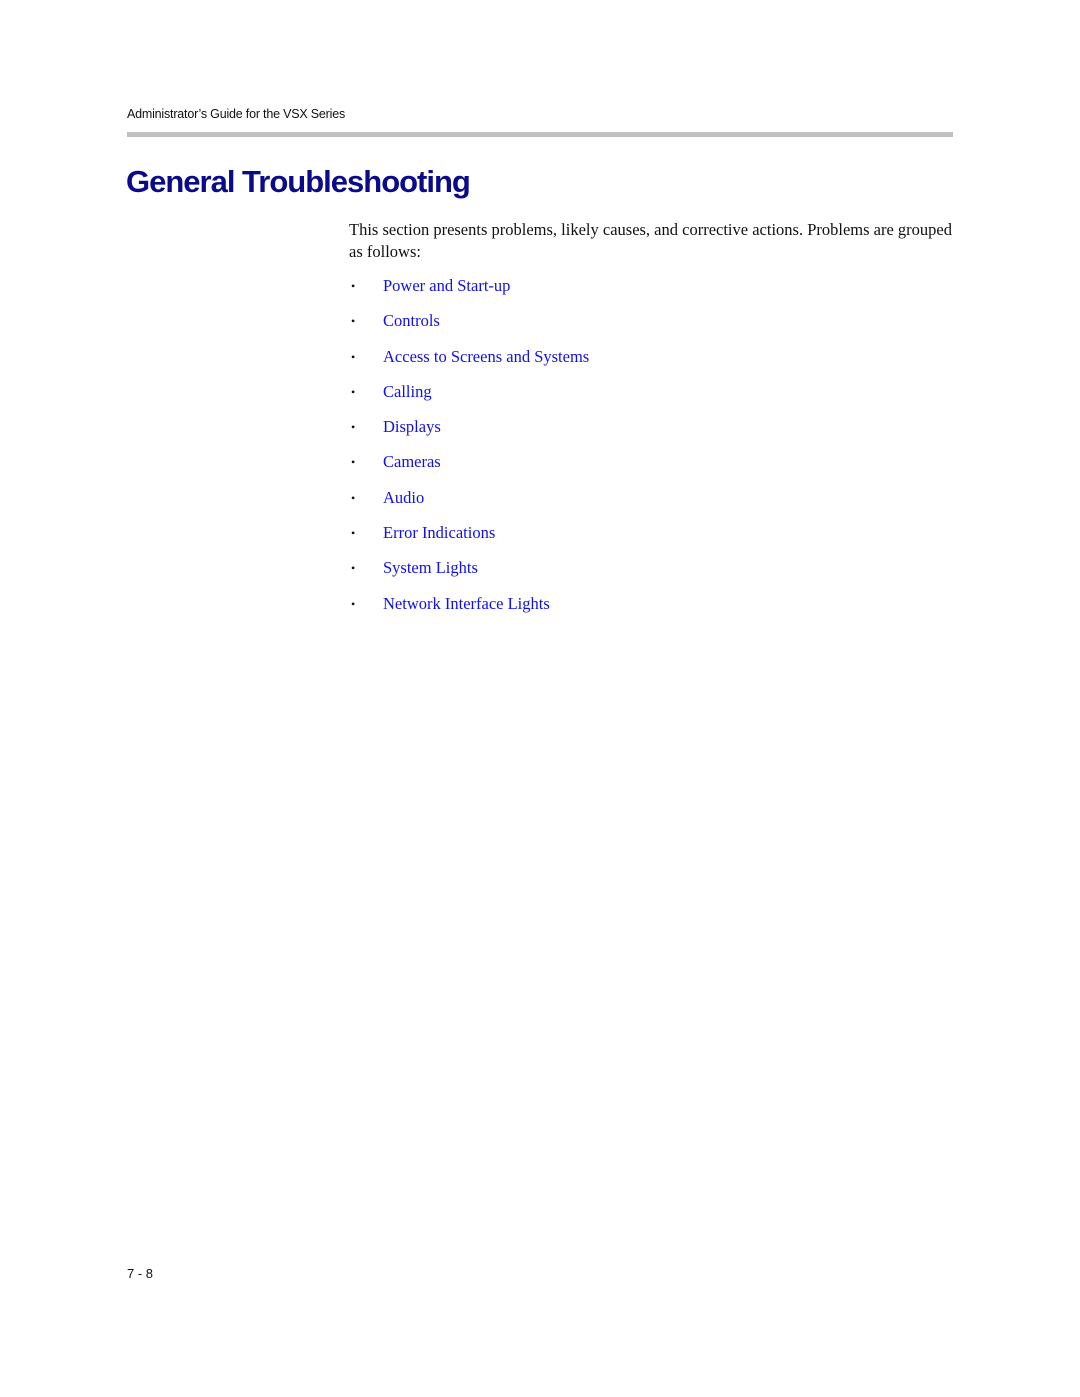 The height and width of the screenshot is (1397, 1080). I want to click on link-access-to-screens: Access to Screens and Systems, so click(486, 357).